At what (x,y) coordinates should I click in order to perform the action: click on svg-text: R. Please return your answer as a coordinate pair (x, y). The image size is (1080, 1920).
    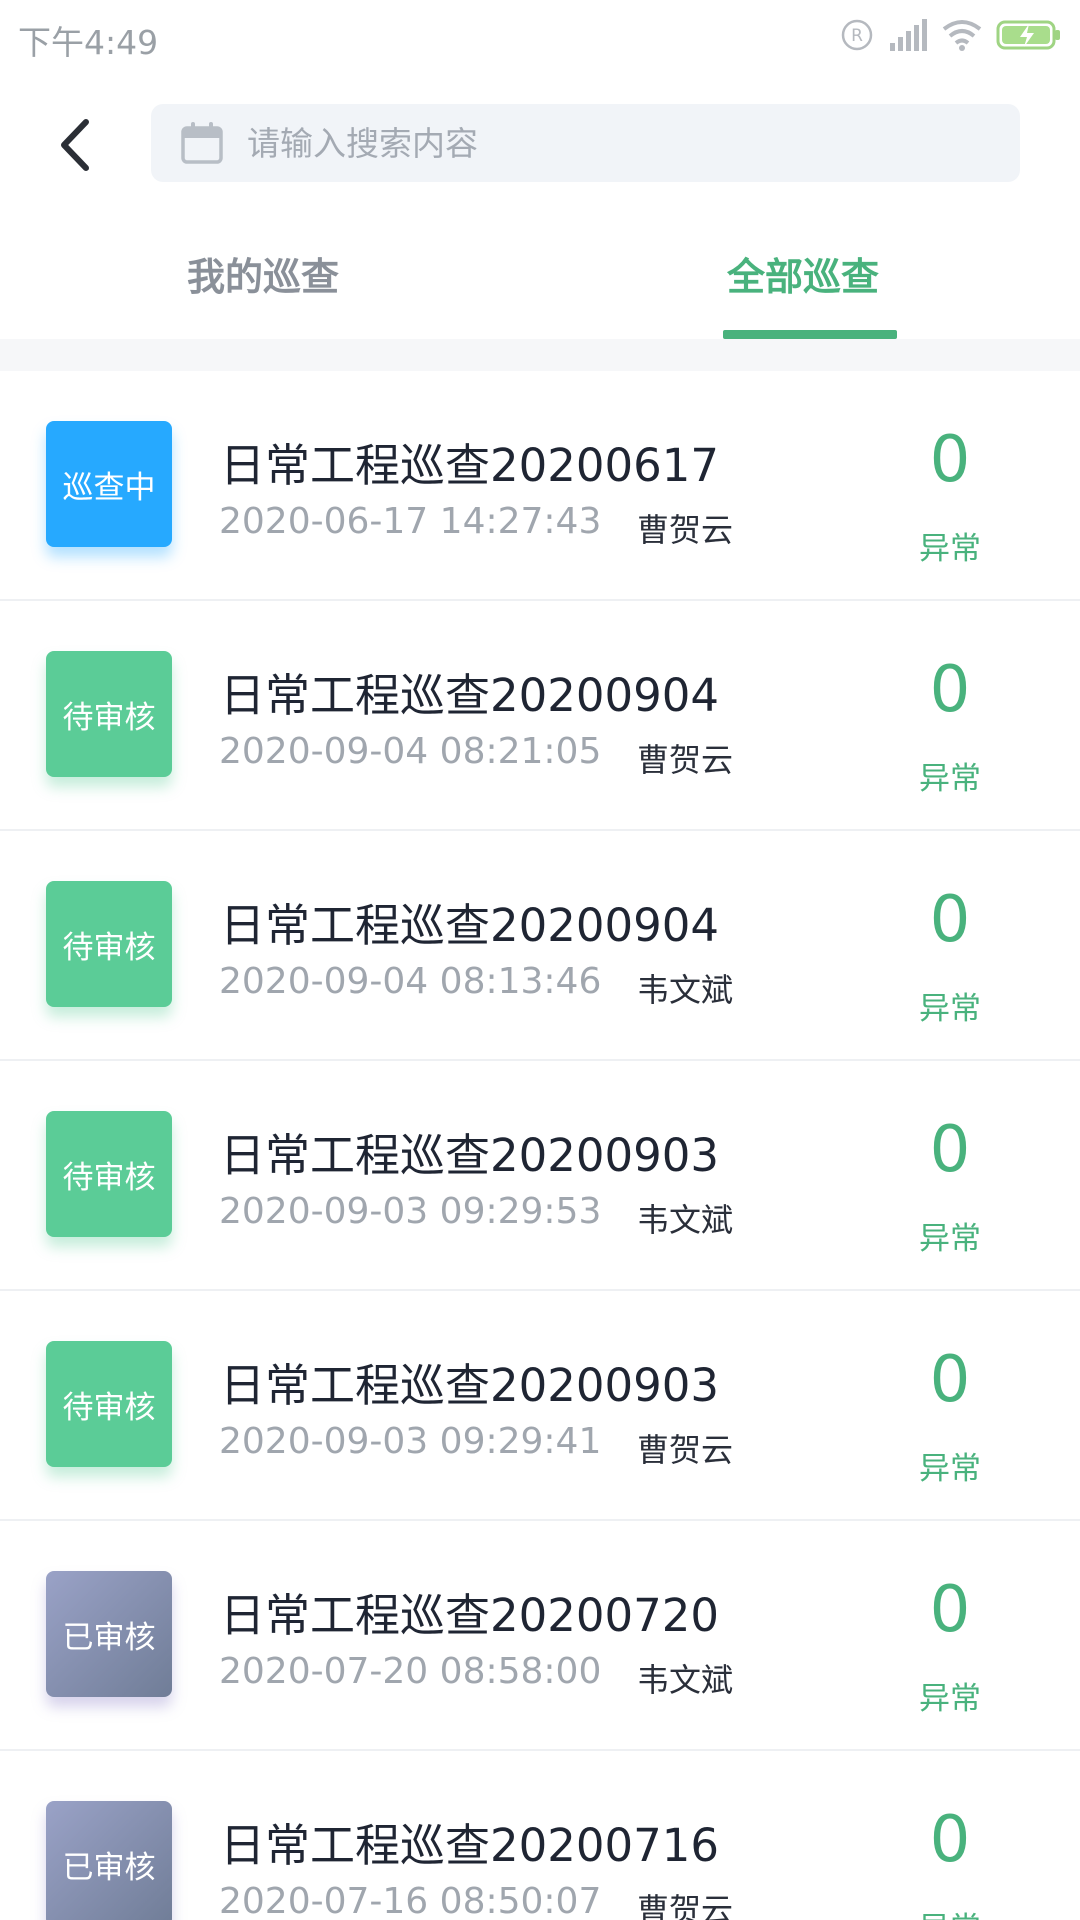
    Looking at the image, I should click on (857, 36).